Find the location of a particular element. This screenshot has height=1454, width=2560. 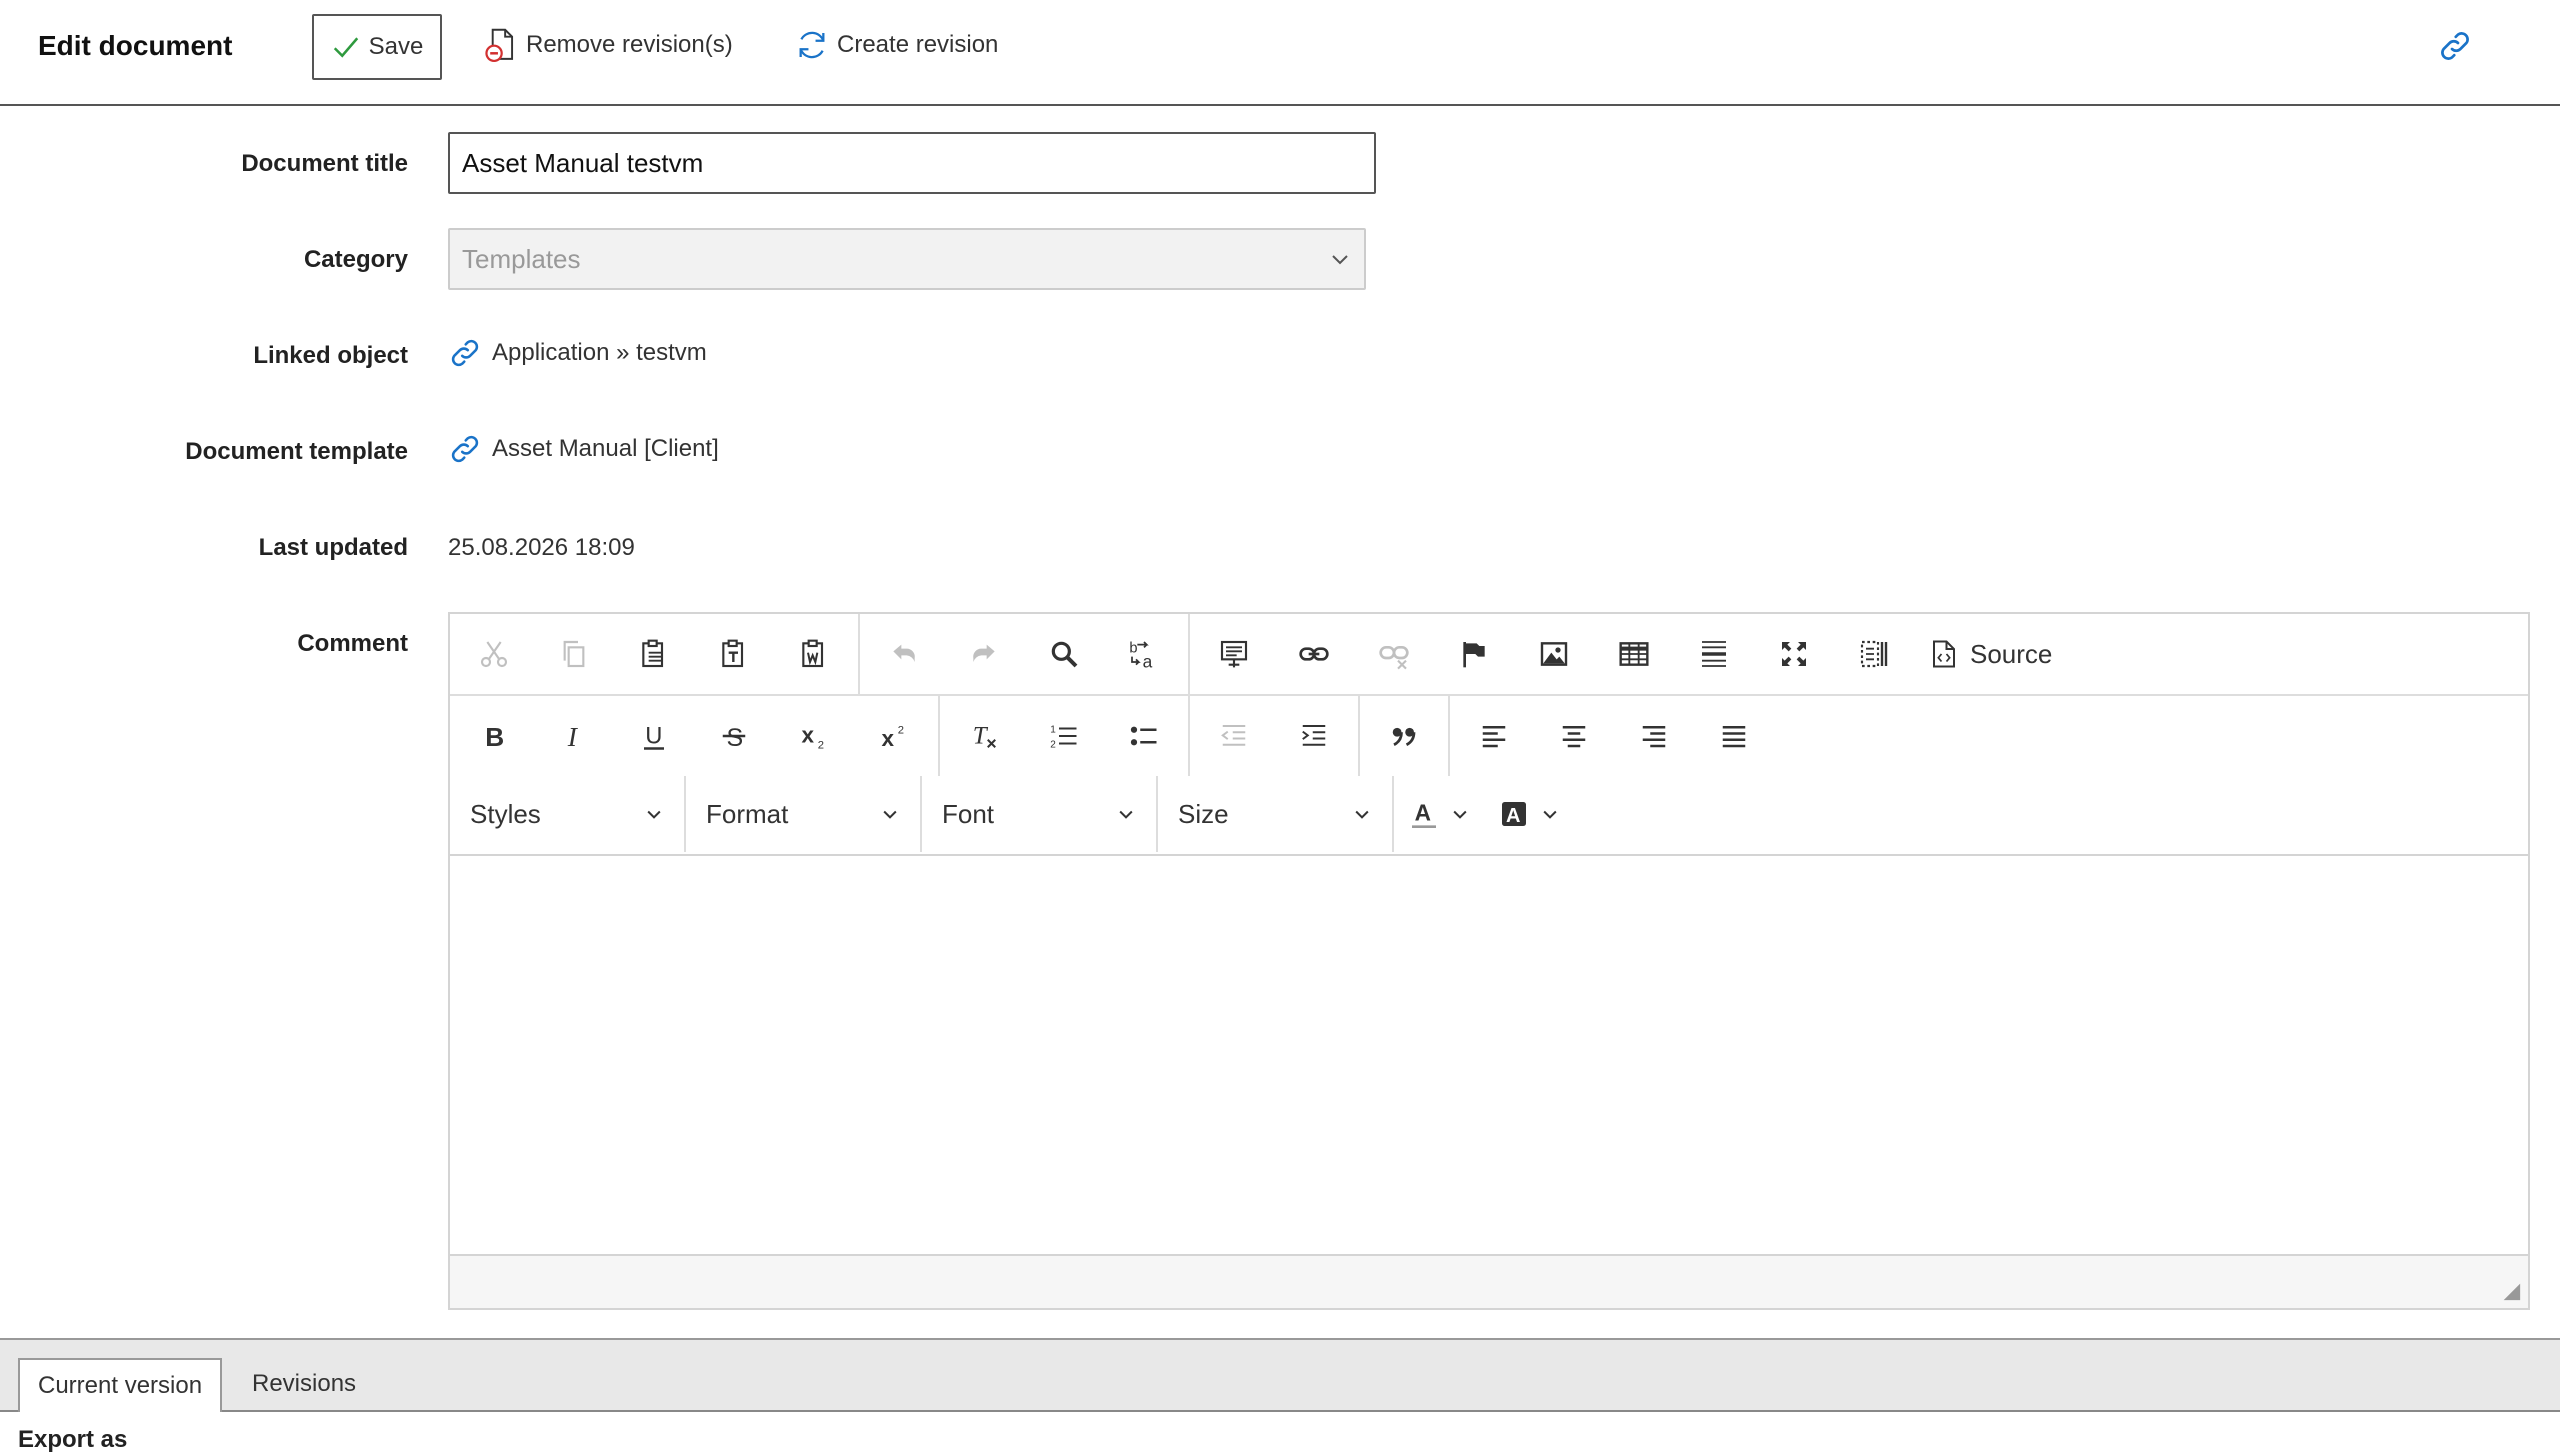

redo-icon is located at coordinates (984, 654).